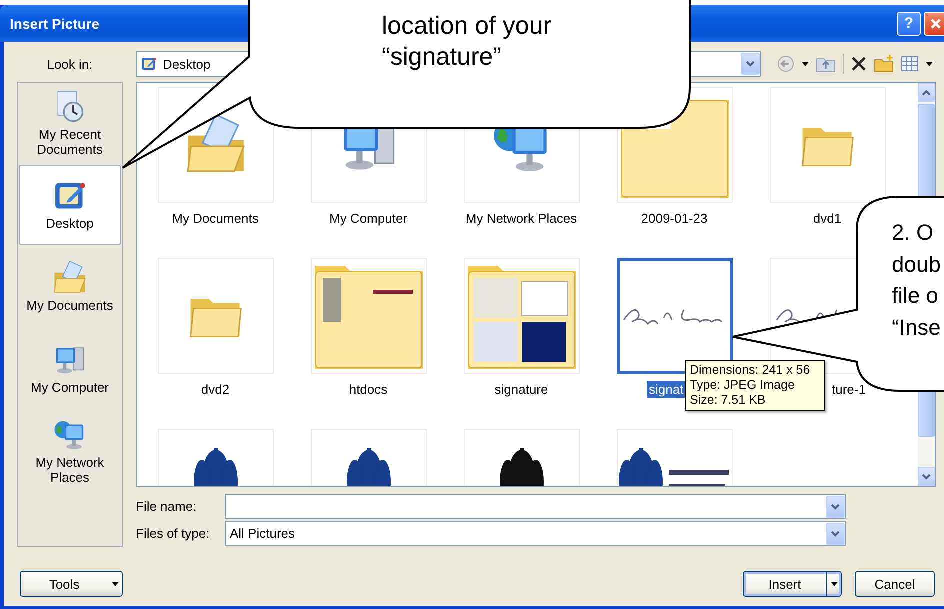  Describe the element at coordinates (173, 533) in the screenshot. I see `file-type-label: Files of type:` at that location.